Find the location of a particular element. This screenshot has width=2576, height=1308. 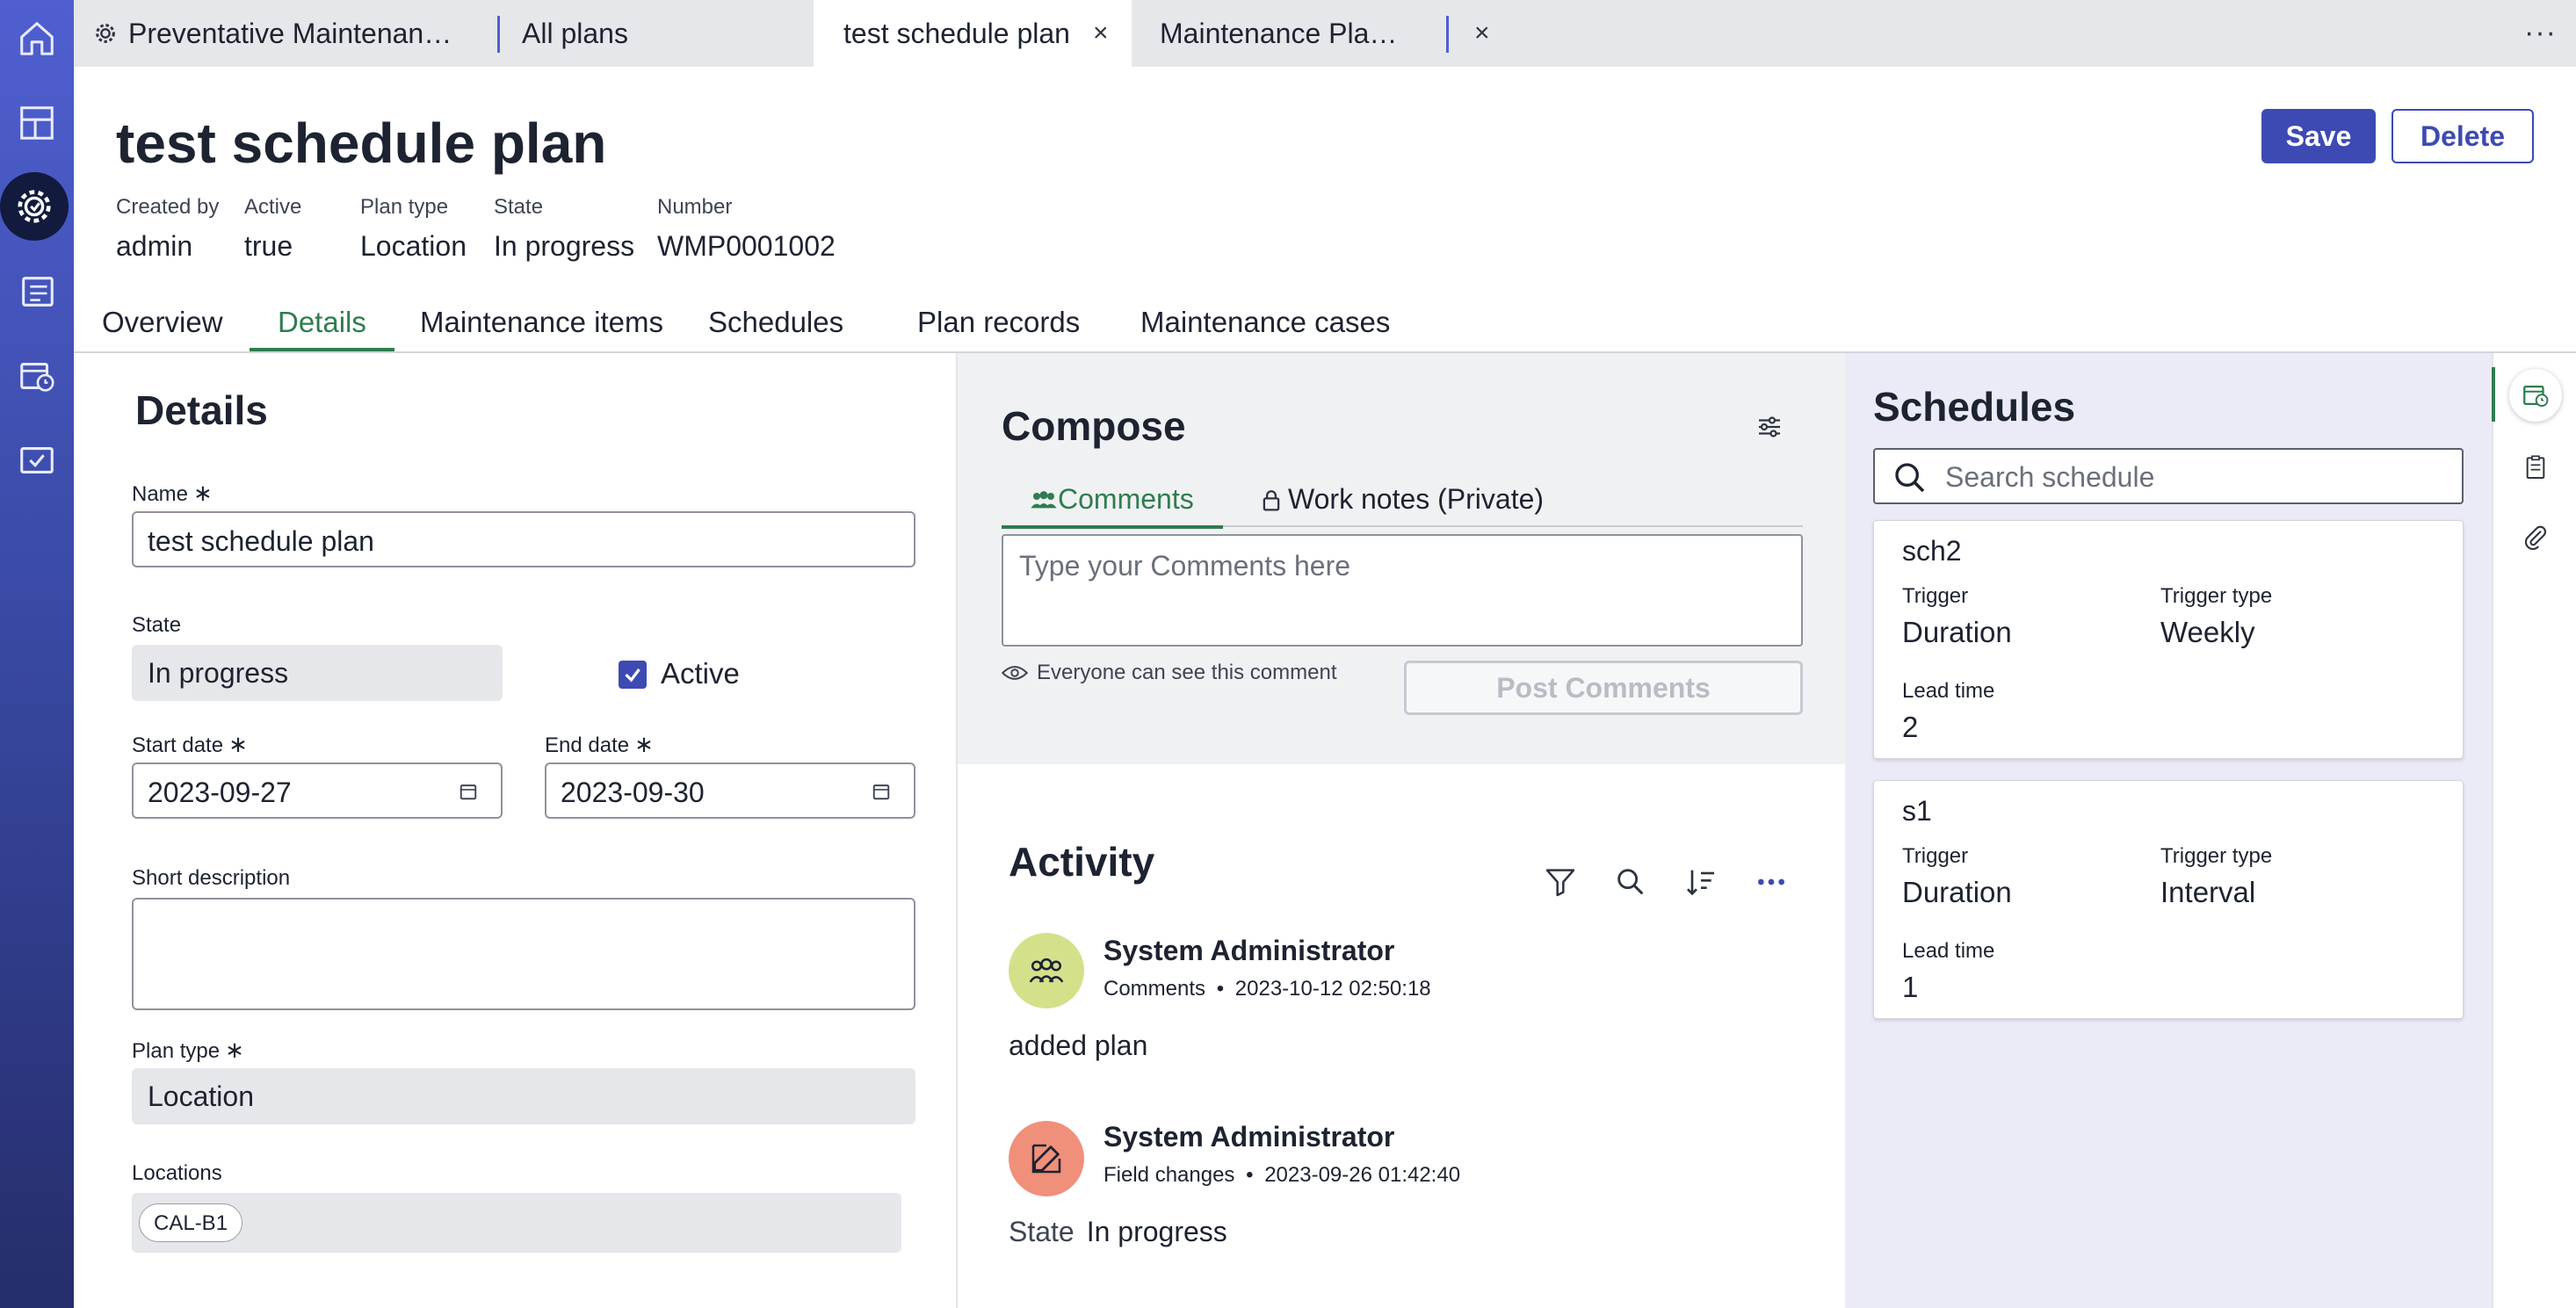

calendar-clock-icon is located at coordinates (2536, 396).